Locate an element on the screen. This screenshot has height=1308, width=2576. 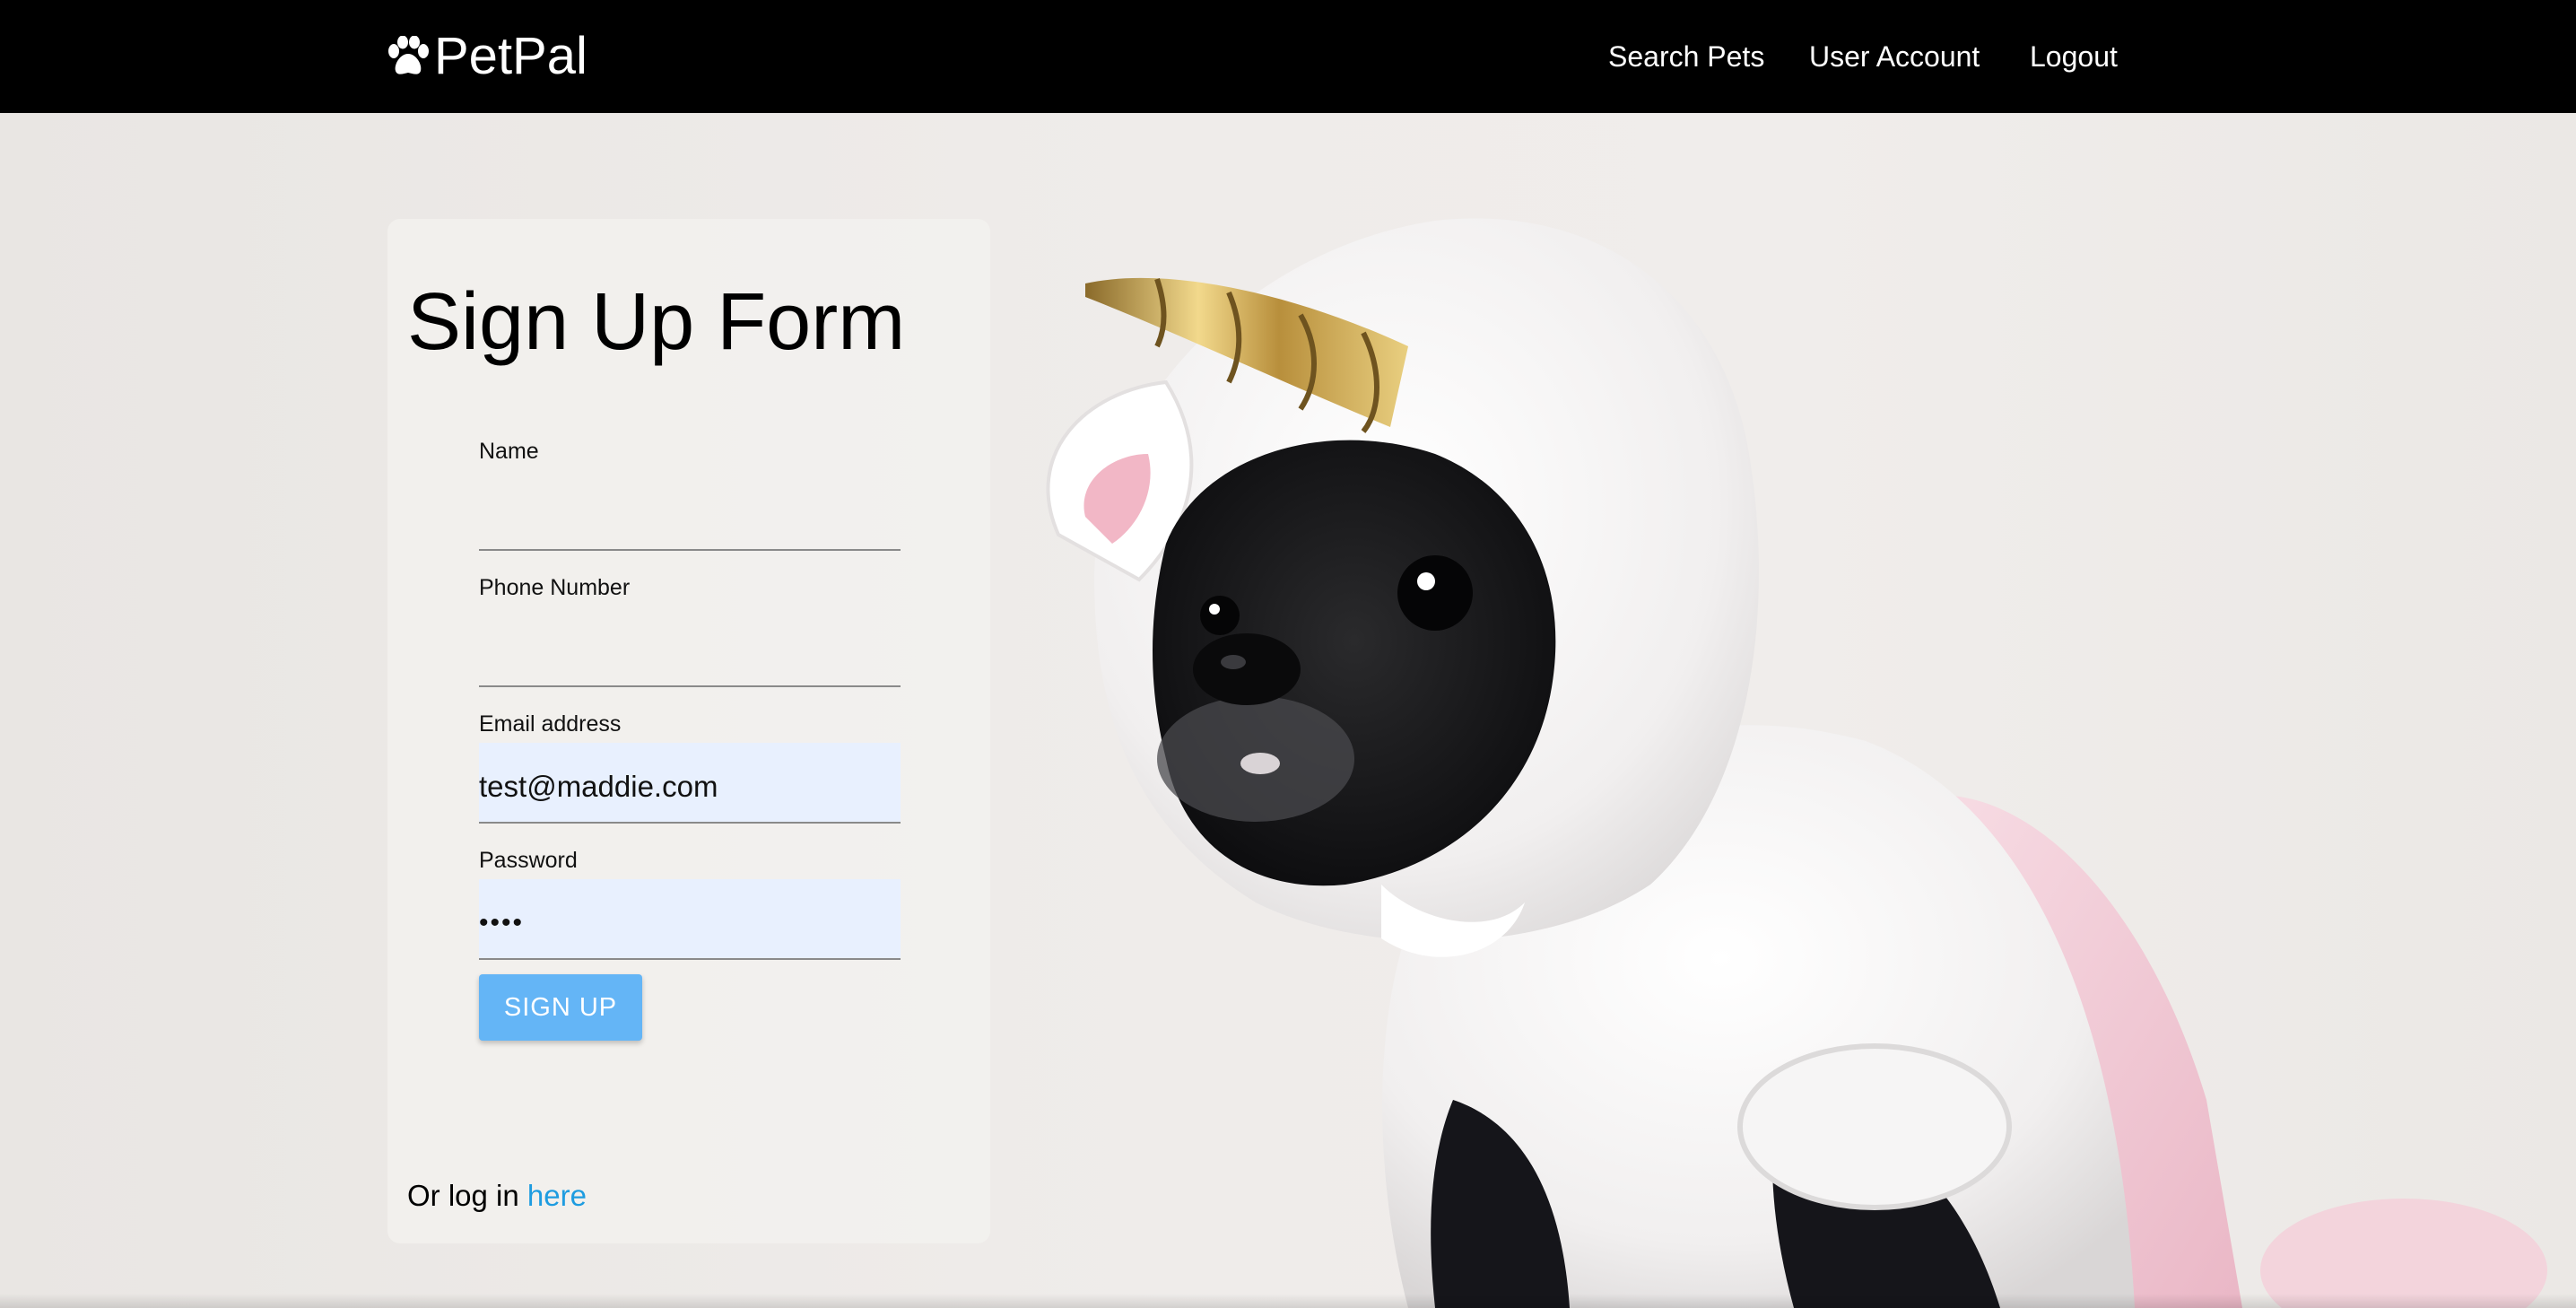
nav-user-account-link: User Account is located at coordinates (1894, 56).